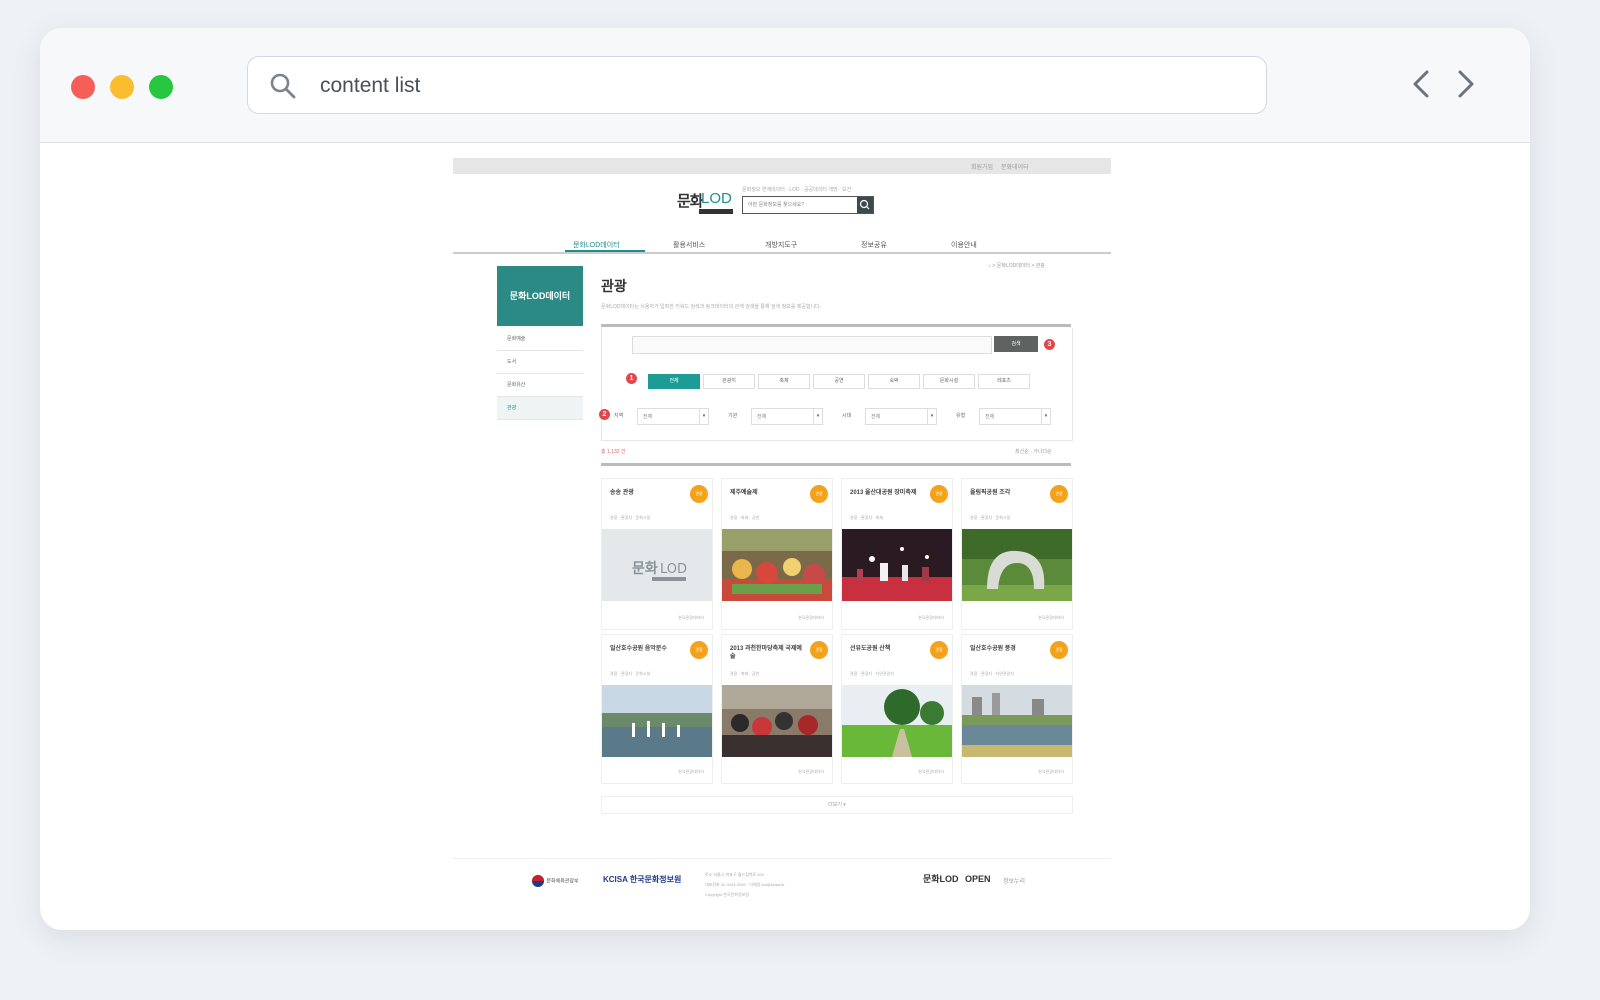  What do you see at coordinates (1017, 554) in the screenshot?
I see `content-card: 올림픽공원 조각 관광 관광 · 관광지 · 문화시설 한국관광데이터` at bounding box center [1017, 554].